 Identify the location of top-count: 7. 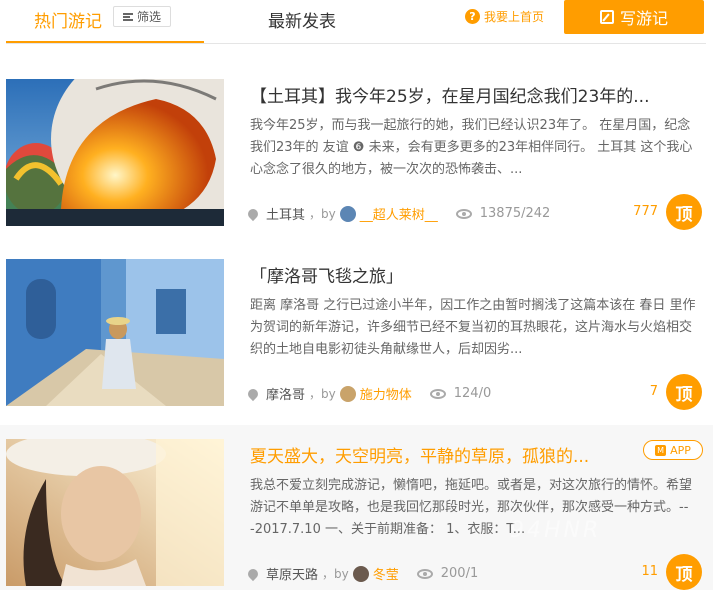
(653, 391).